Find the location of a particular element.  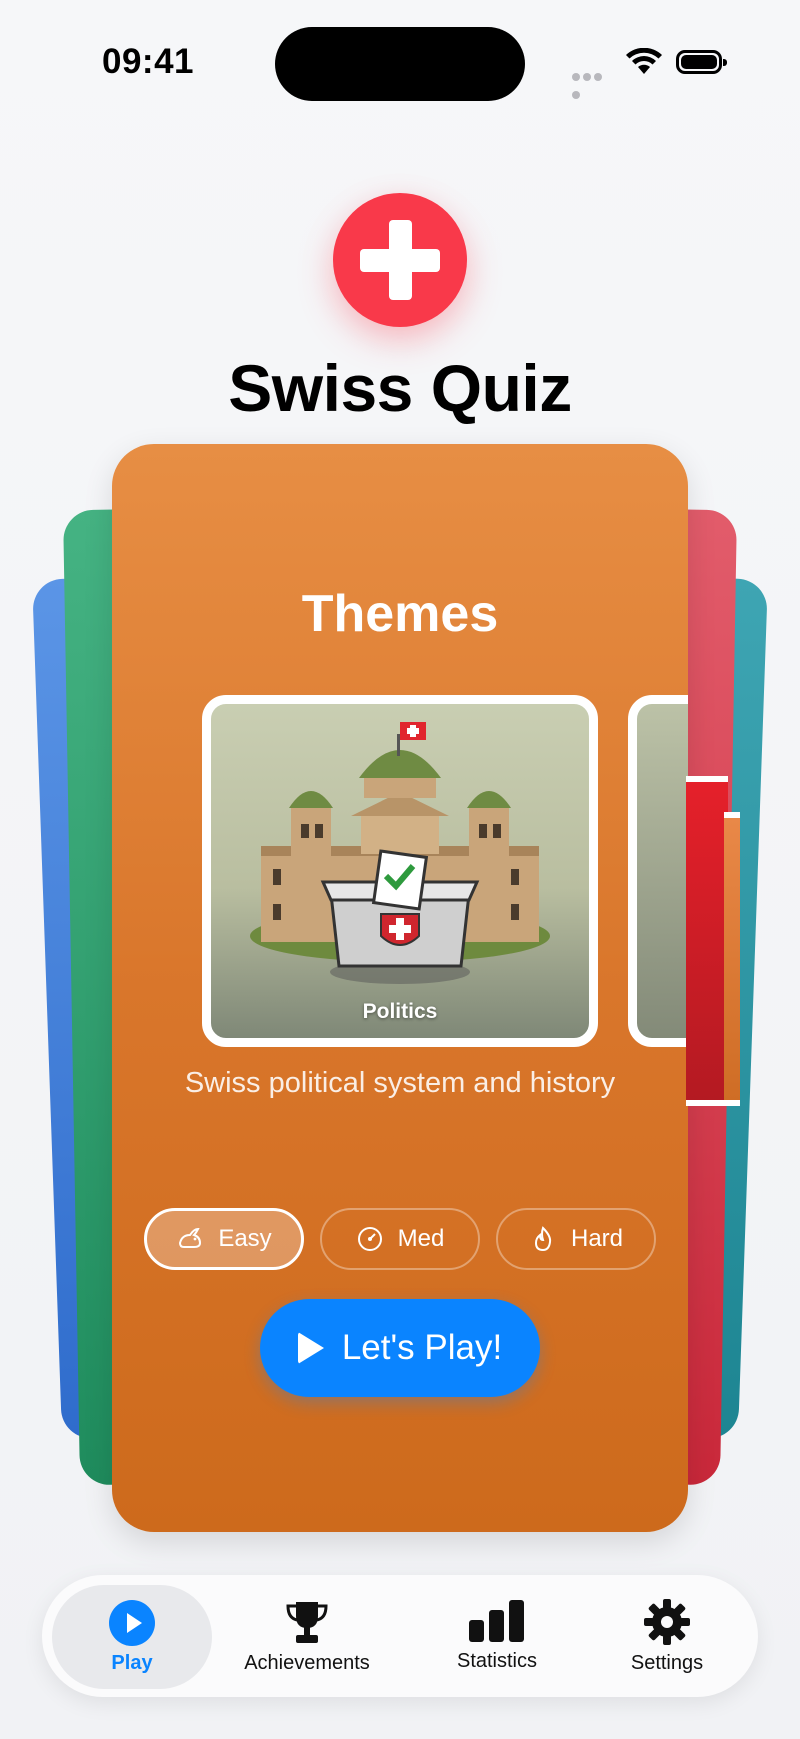

app-title: Swiss Quiz is located at coordinates (400, 388).